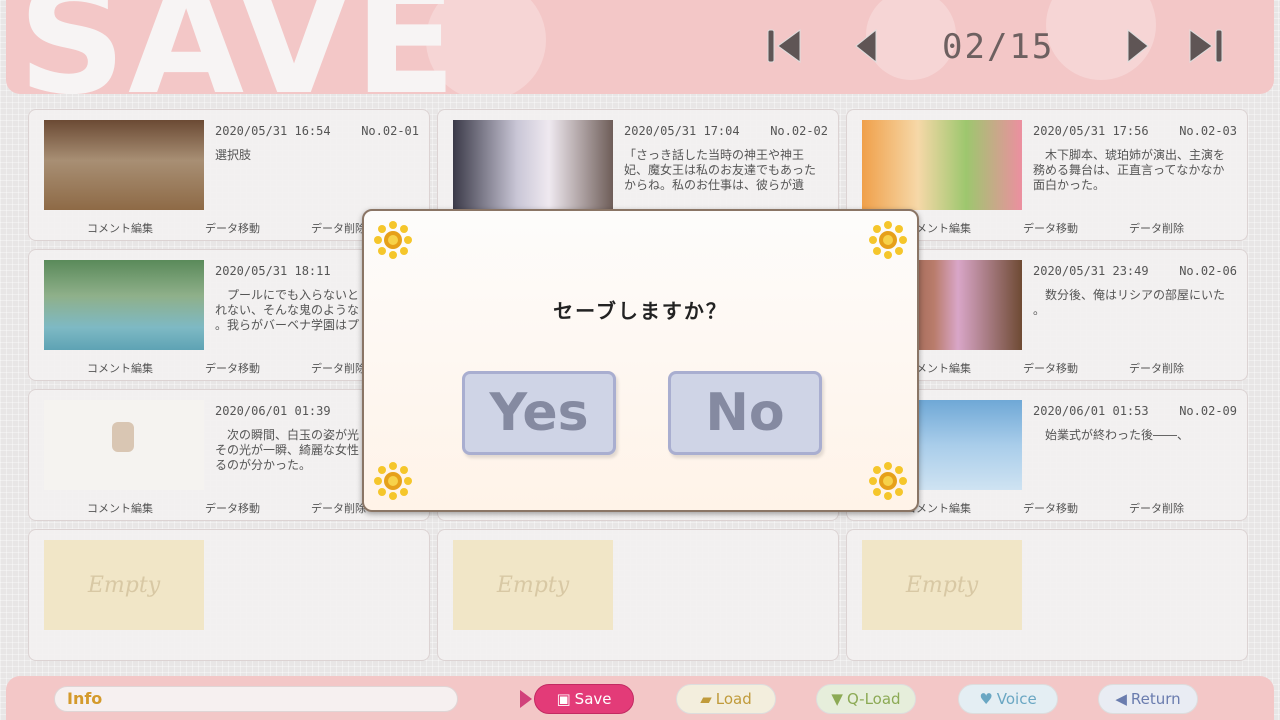 The width and height of the screenshot is (1280, 720). Describe the element at coordinates (640, 311) in the screenshot. I see `dialog-question: セーブしますか？` at that location.